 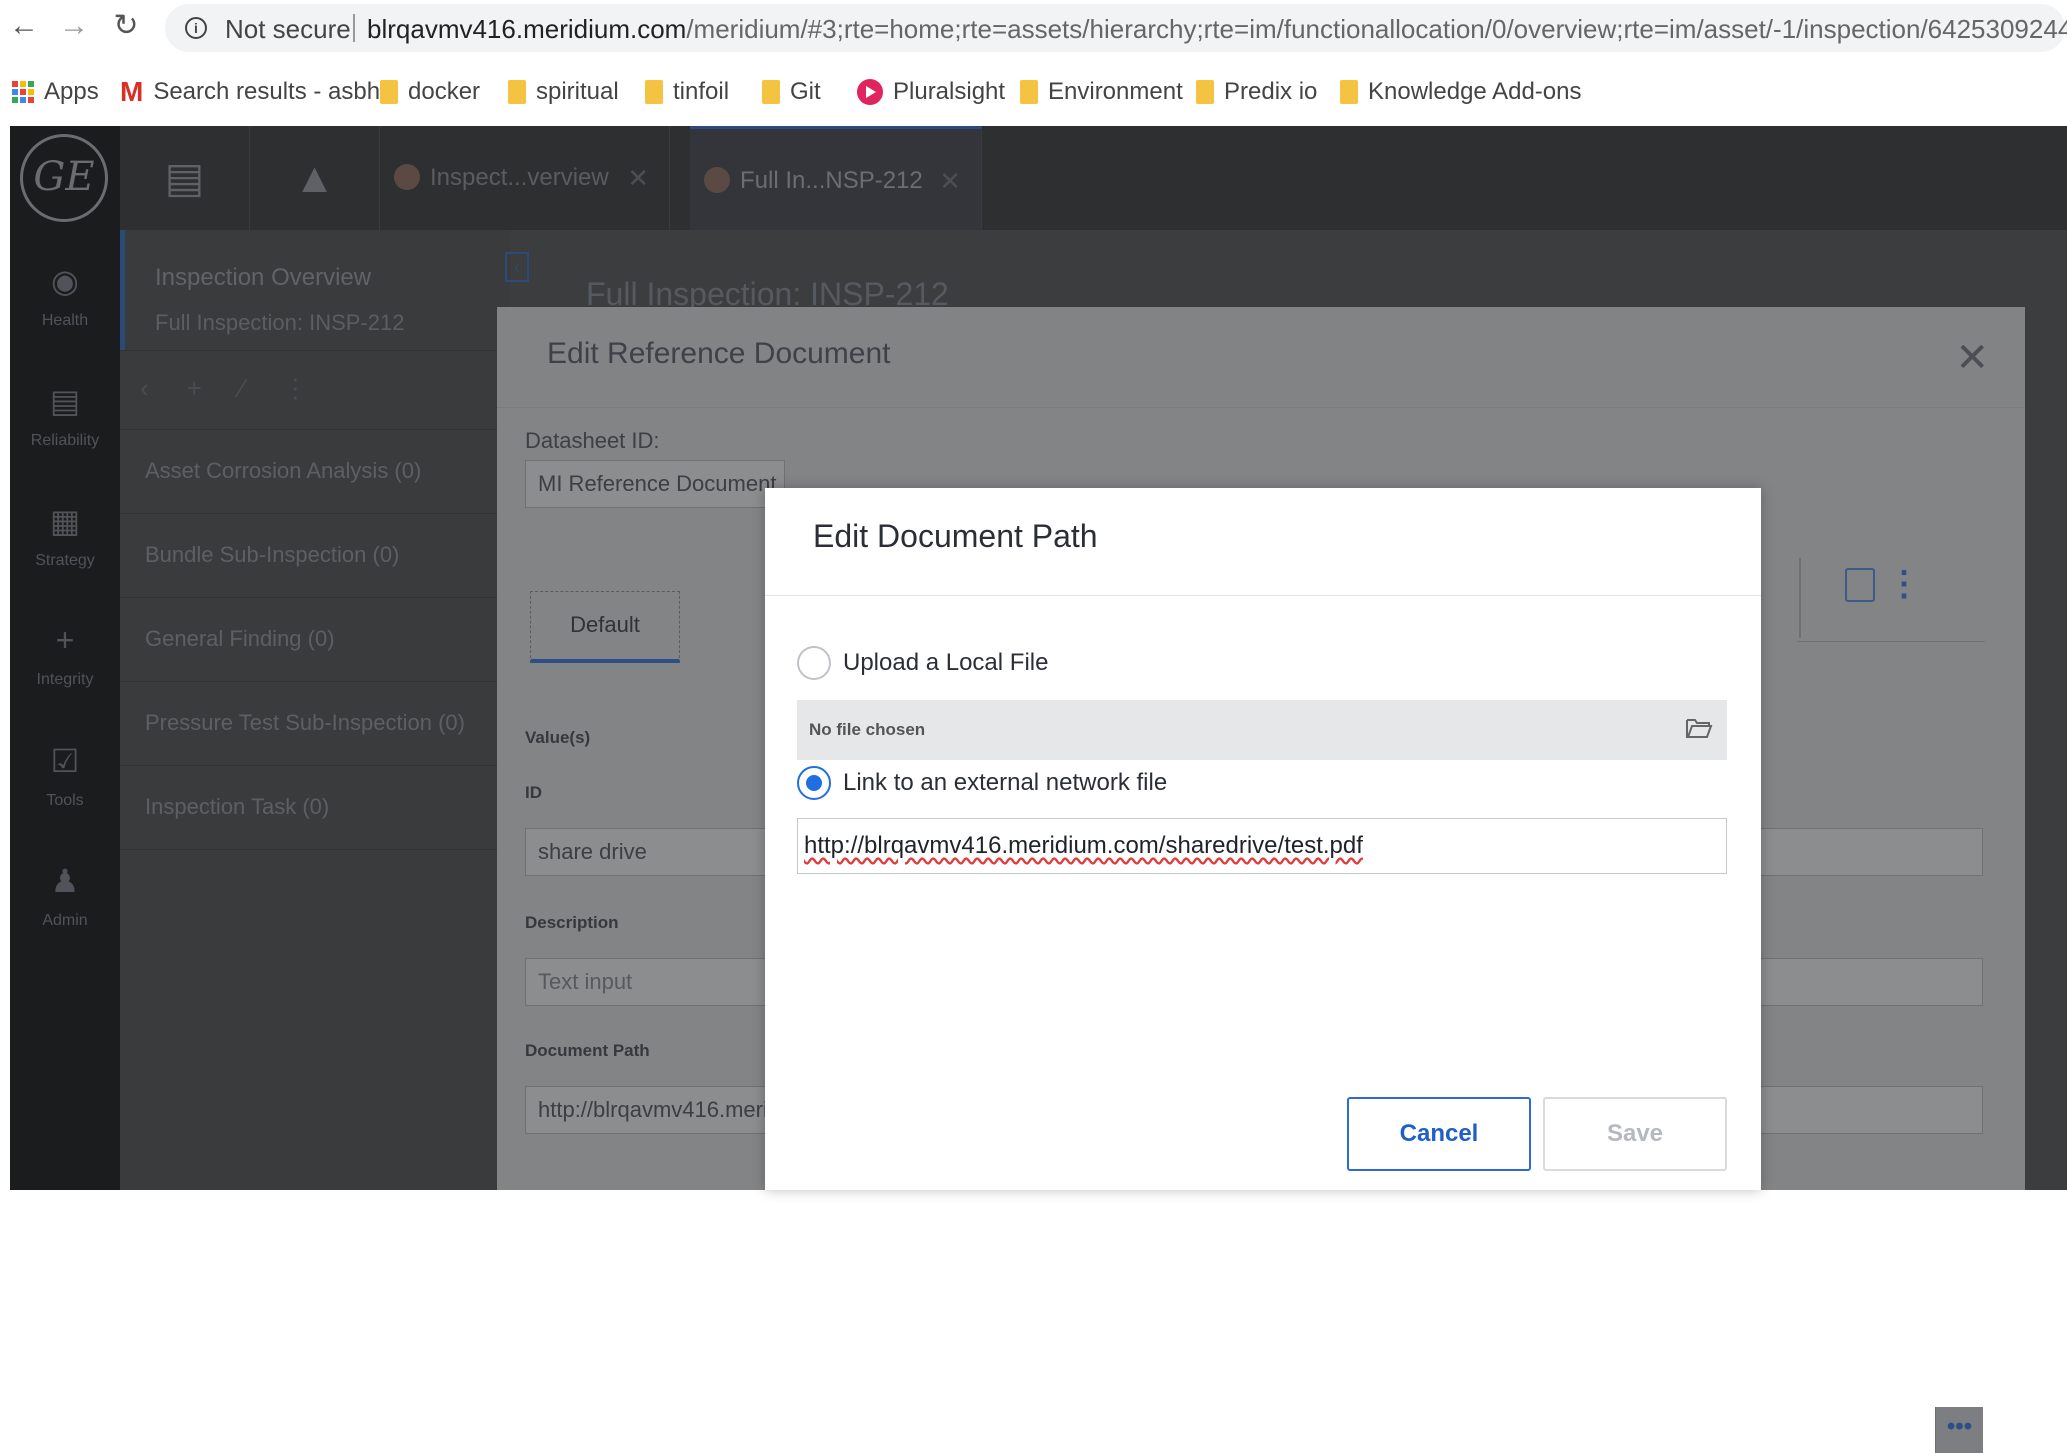 I want to click on toolbar-underline, so click(x=1891, y=641).